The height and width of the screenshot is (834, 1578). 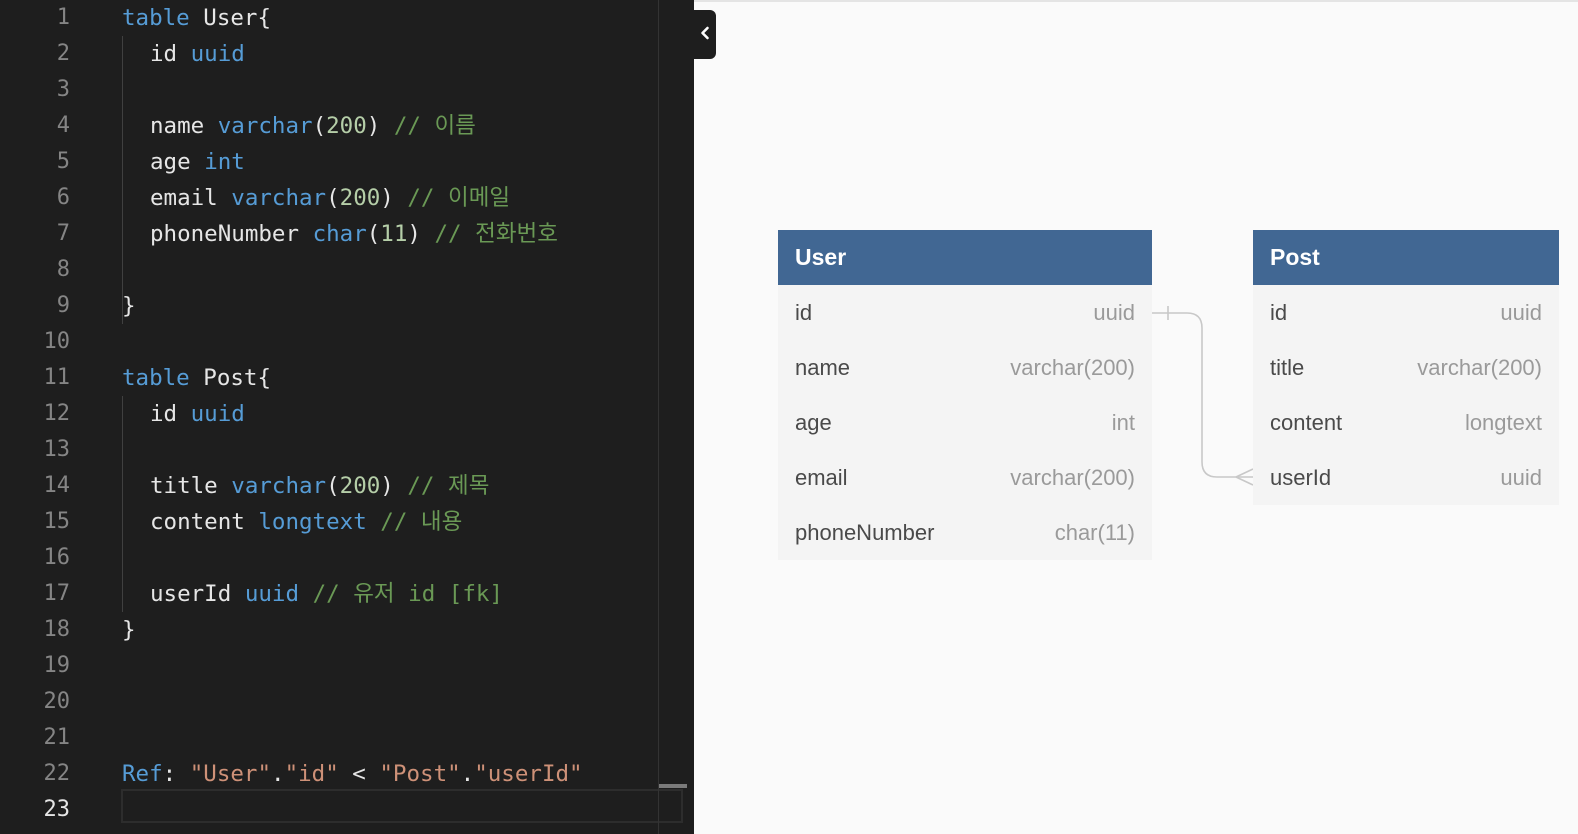 What do you see at coordinates (63, 89) in the screenshot?
I see `line-number: 3` at bounding box center [63, 89].